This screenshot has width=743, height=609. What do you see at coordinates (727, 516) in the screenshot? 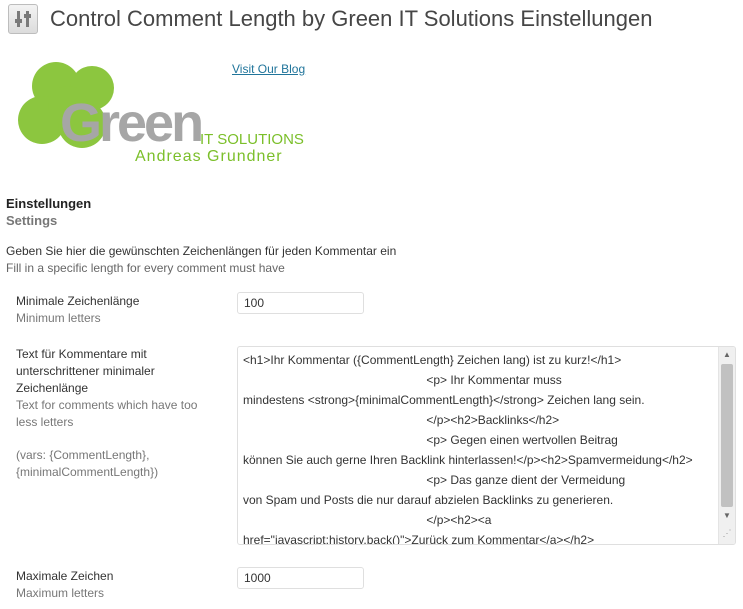
I see `scroll-down-icon: ▼` at bounding box center [727, 516].